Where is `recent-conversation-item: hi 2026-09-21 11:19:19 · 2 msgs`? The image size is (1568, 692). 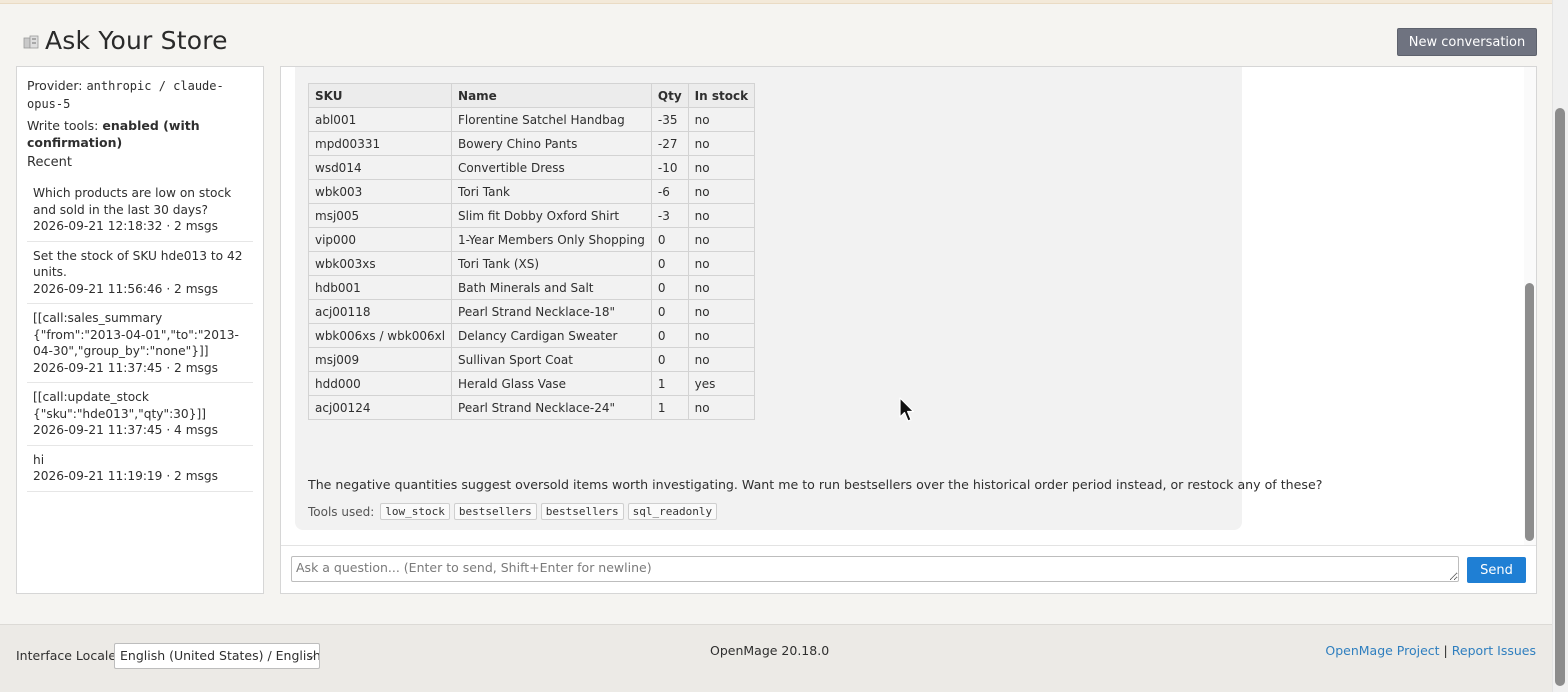
recent-conversation-item: hi 2026-09-21 11:19:19 · 2 msgs is located at coordinates (140, 469).